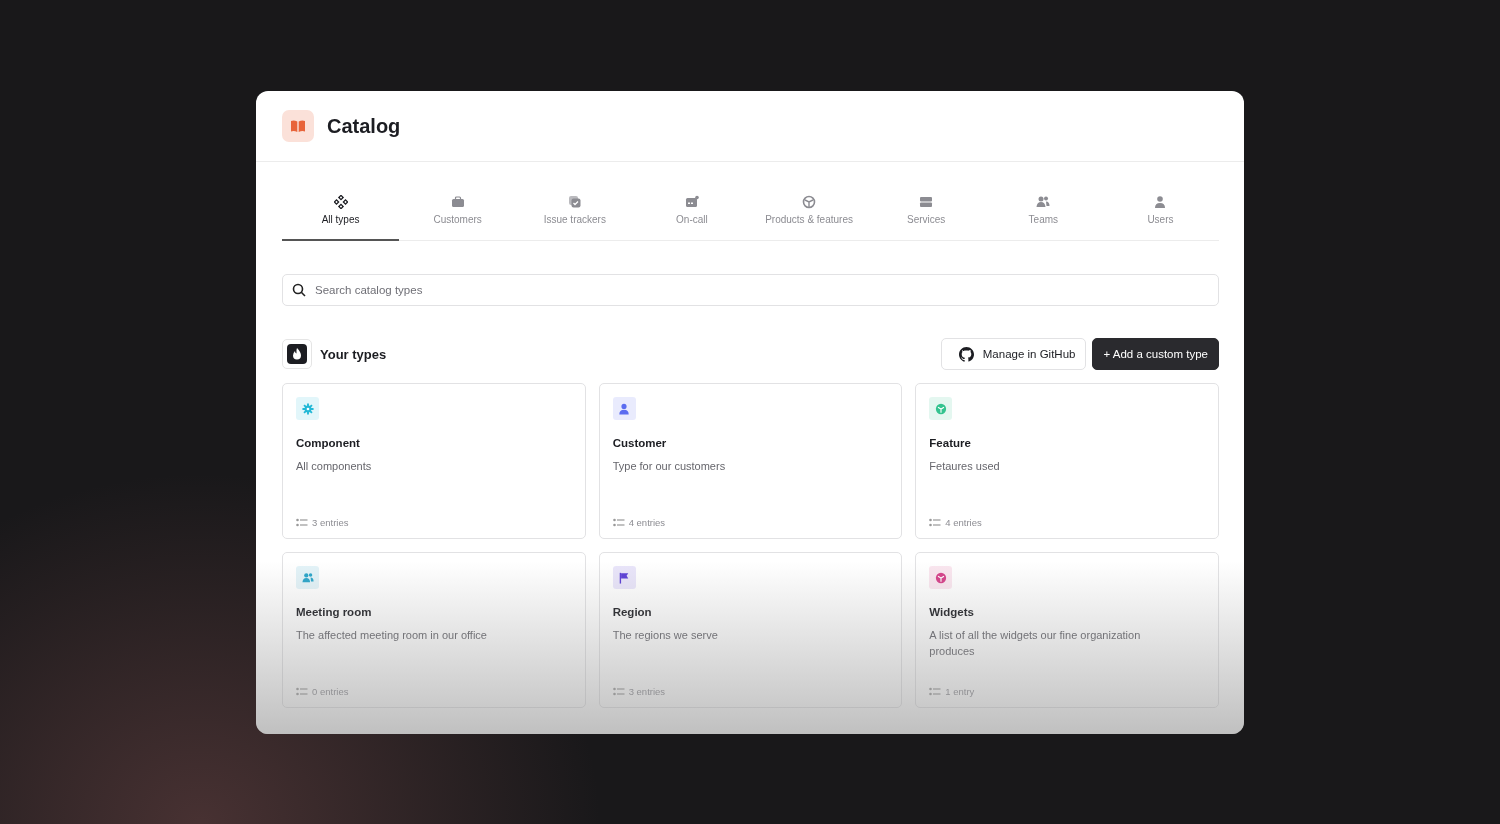  What do you see at coordinates (434, 461) in the screenshot?
I see `type-card: Component All components 3 entries` at bounding box center [434, 461].